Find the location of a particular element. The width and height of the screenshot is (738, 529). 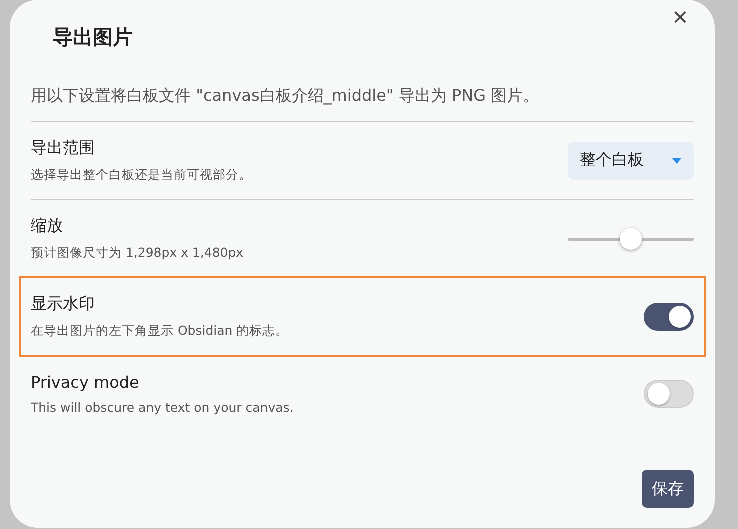

setting-name: 显示水印 is located at coordinates (63, 304).